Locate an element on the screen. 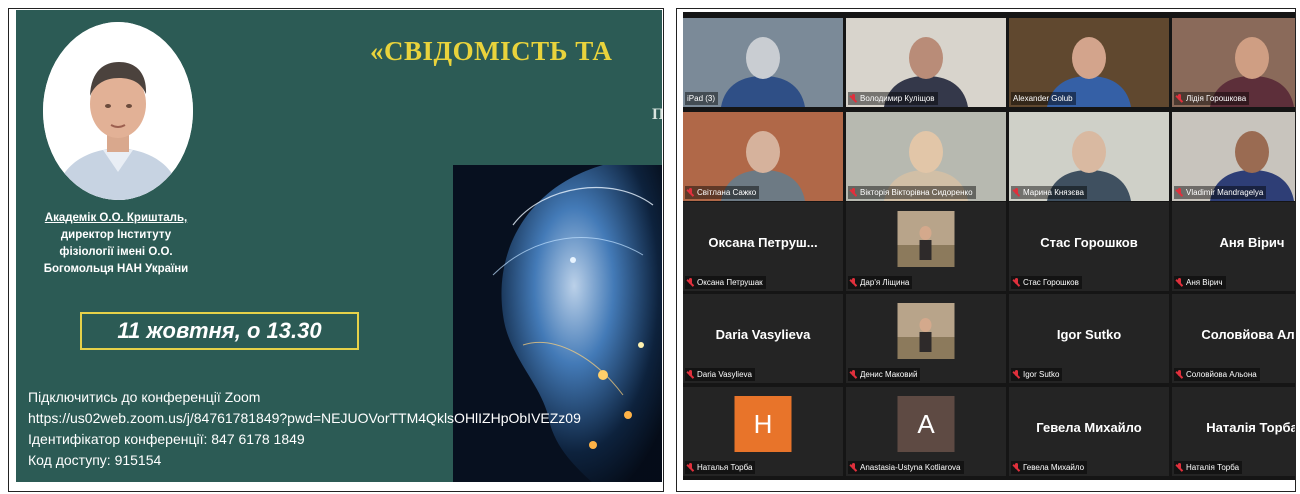 The width and height of the screenshot is (1300, 494). participant-name-text: Марина Князєва is located at coordinates (1053, 192).